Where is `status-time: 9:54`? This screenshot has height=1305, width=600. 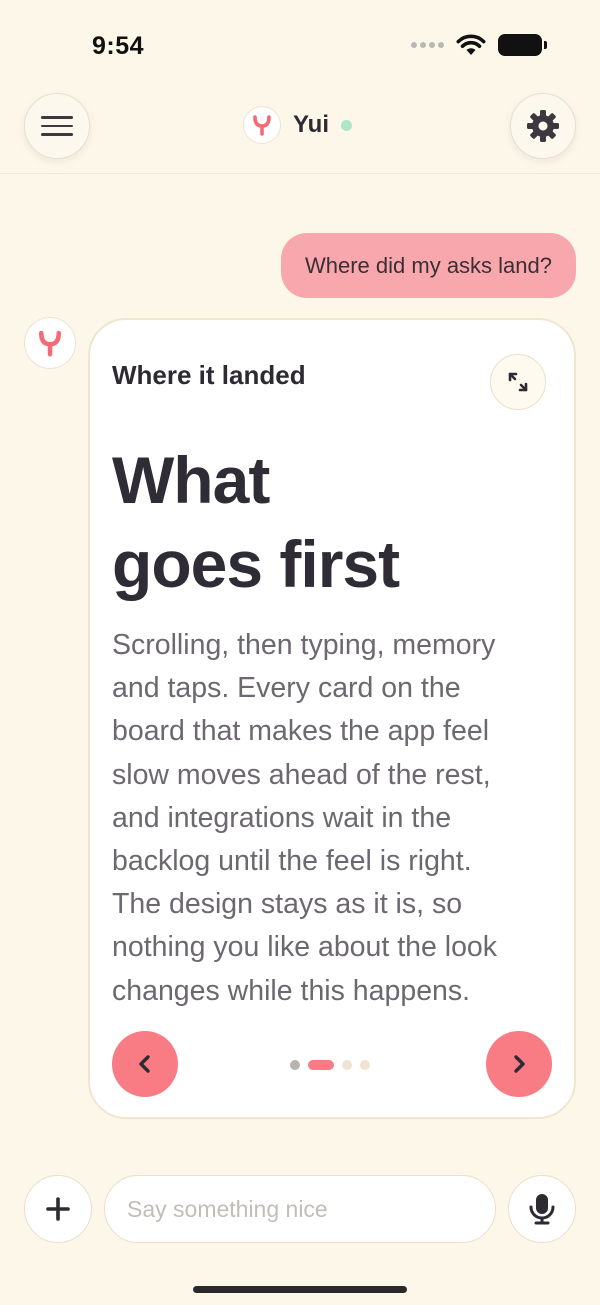
status-time: 9:54 is located at coordinates (118, 46).